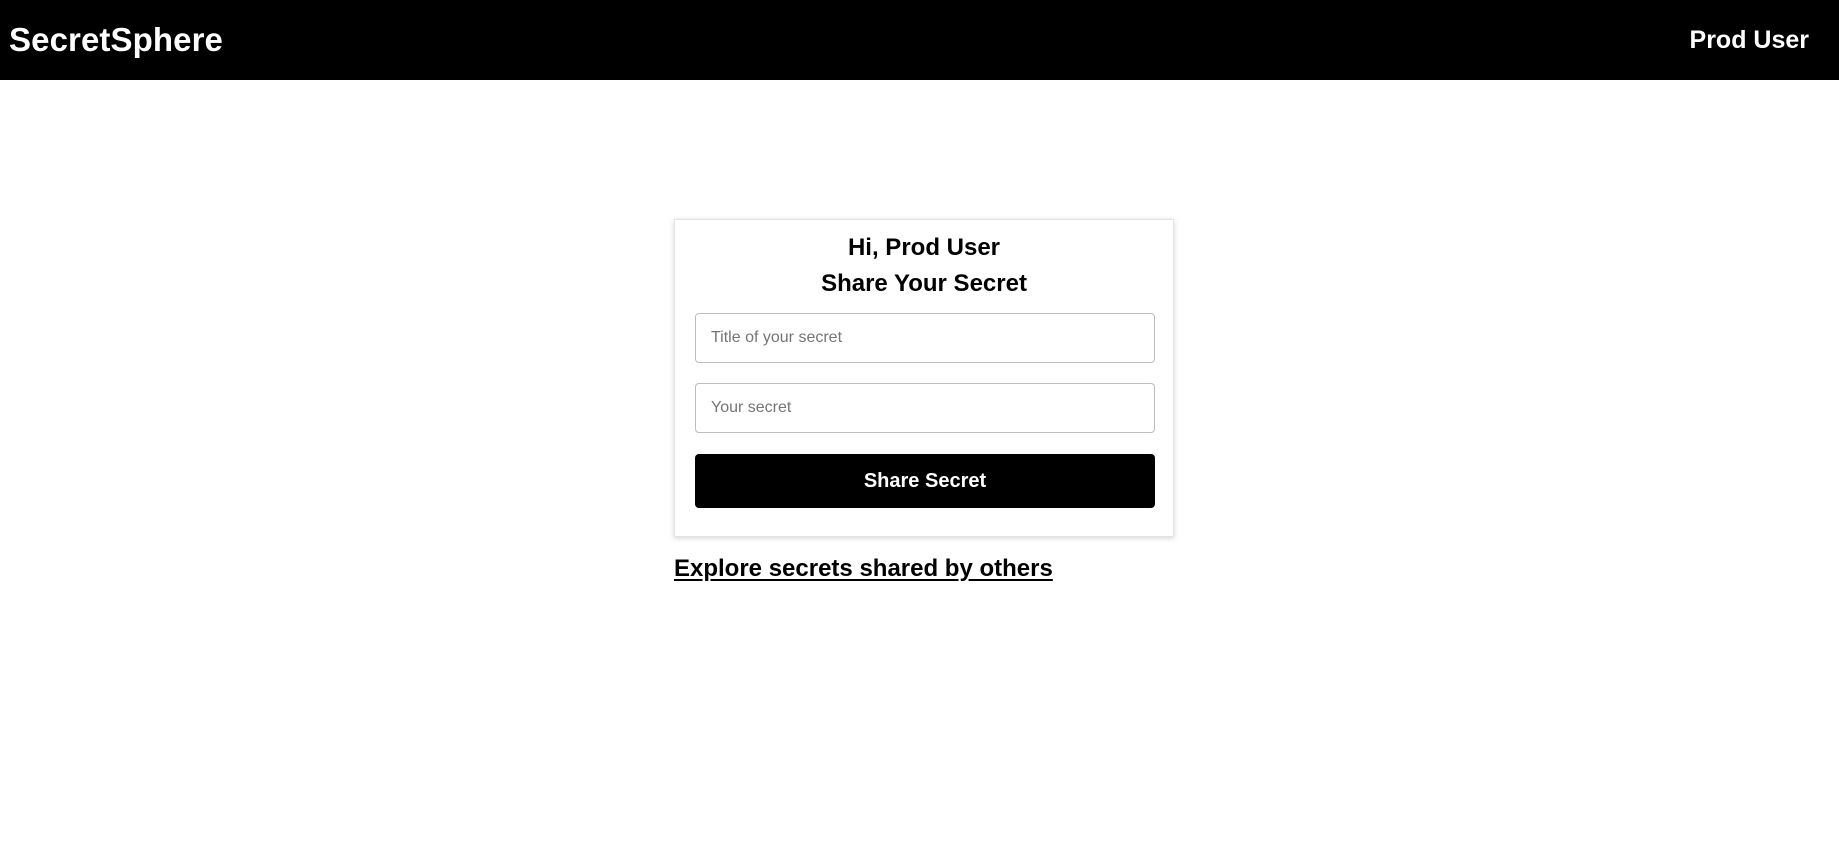 The height and width of the screenshot is (853, 1839). Describe the element at coordinates (116, 40) in the screenshot. I see `brand-logo: SecretSphere` at that location.